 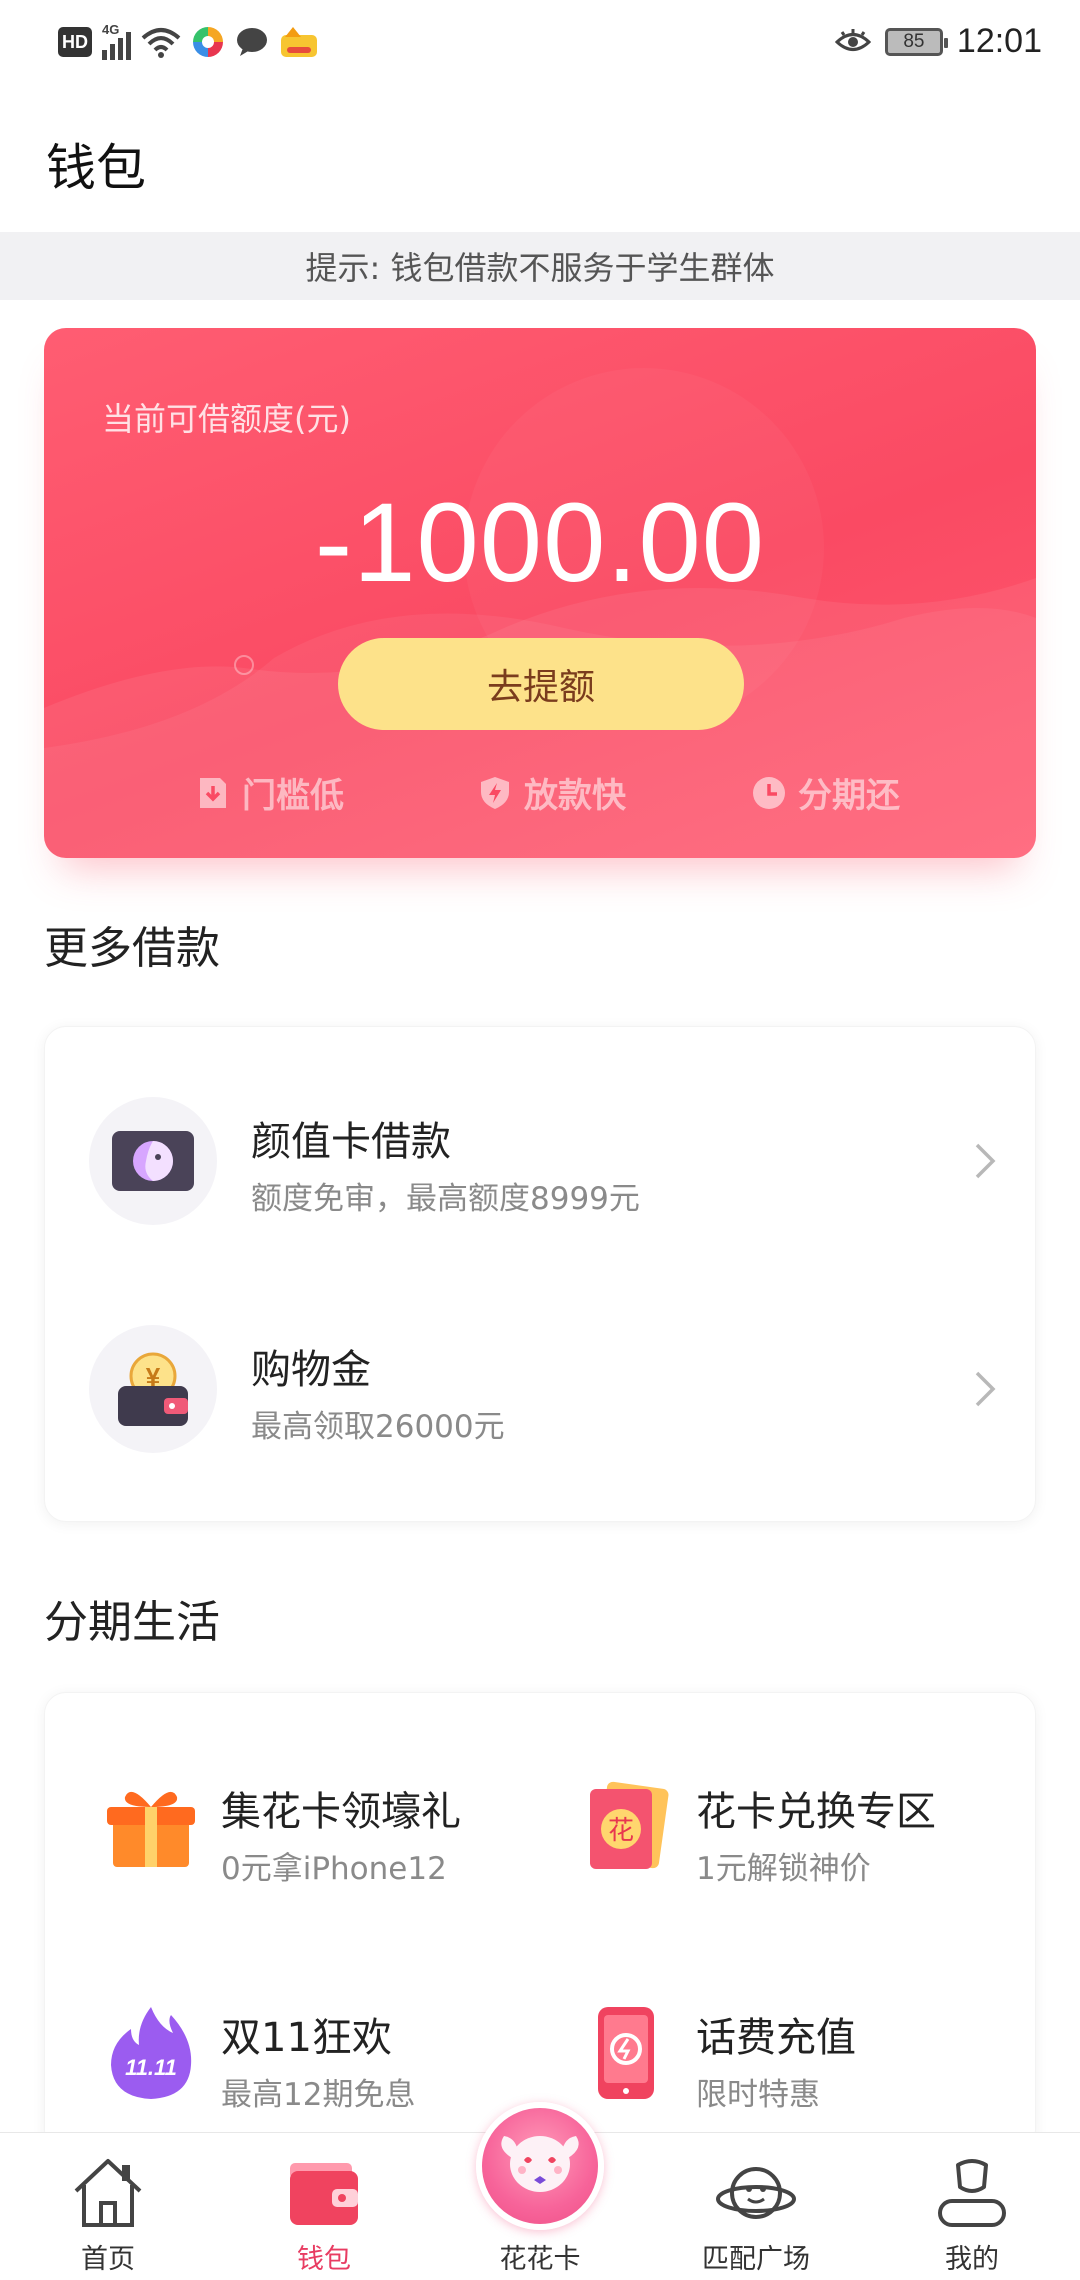 What do you see at coordinates (306, 2038) in the screenshot?
I see `grid-title: 双11狂欢` at bounding box center [306, 2038].